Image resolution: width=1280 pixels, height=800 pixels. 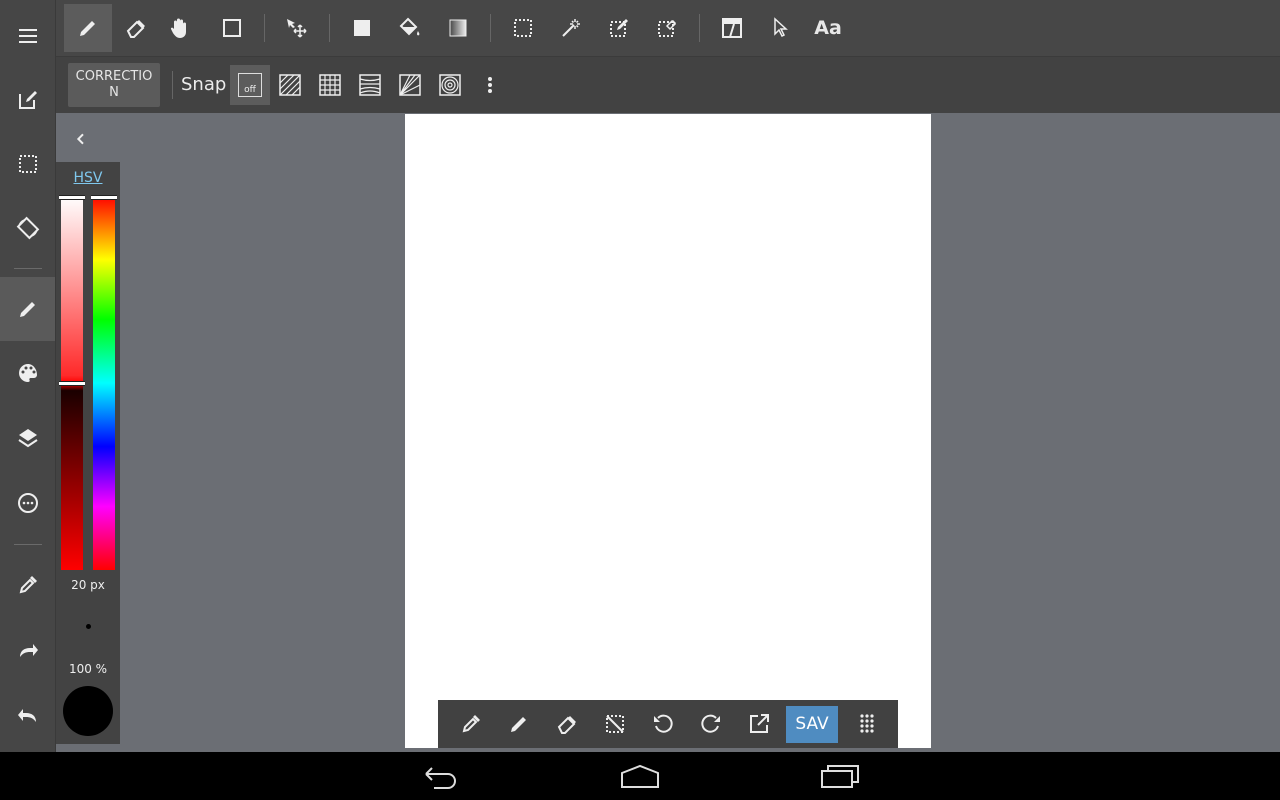 I want to click on fill-rect-icon, so click(x=362, y=28).